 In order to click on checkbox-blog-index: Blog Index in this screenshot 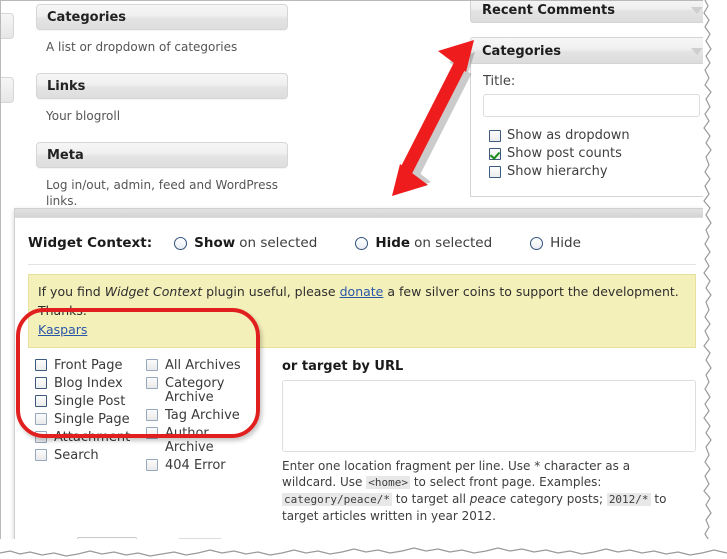, I will do `click(83, 384)`.